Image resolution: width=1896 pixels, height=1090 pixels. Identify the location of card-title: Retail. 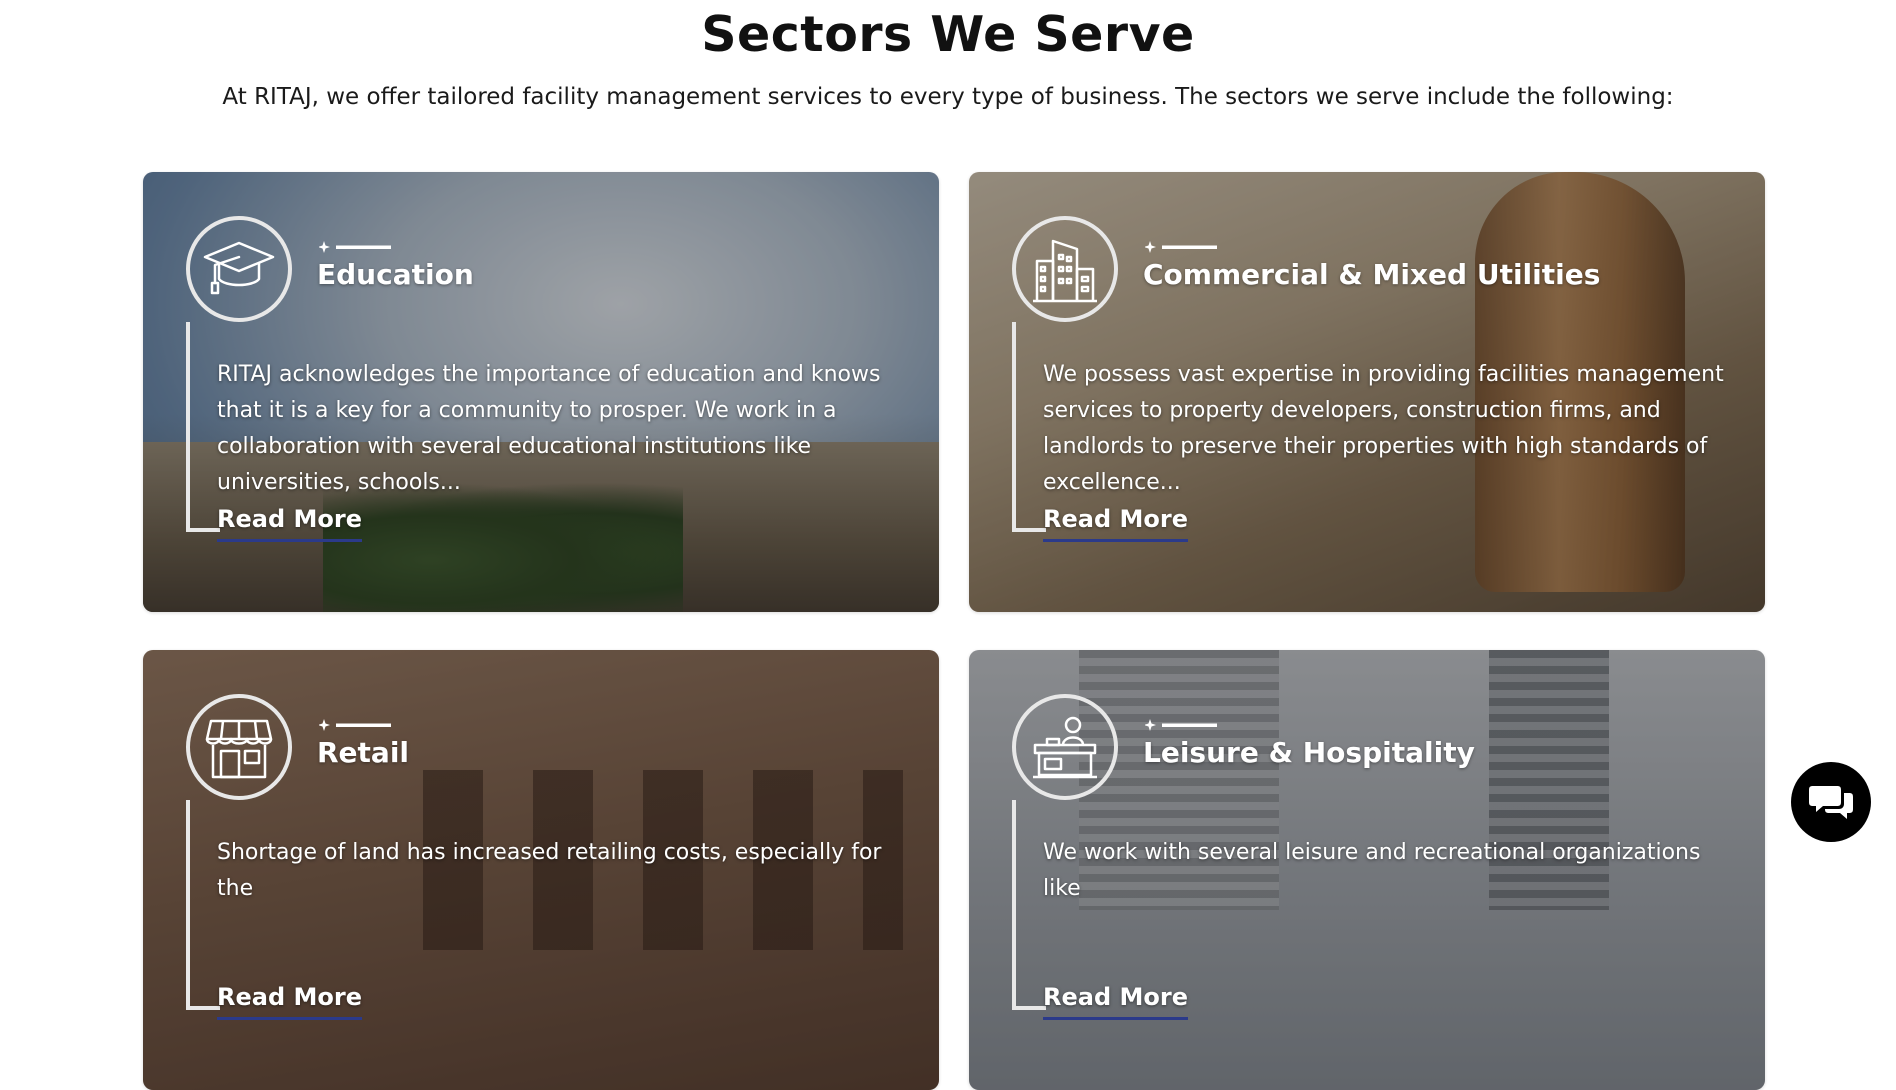
(363, 752).